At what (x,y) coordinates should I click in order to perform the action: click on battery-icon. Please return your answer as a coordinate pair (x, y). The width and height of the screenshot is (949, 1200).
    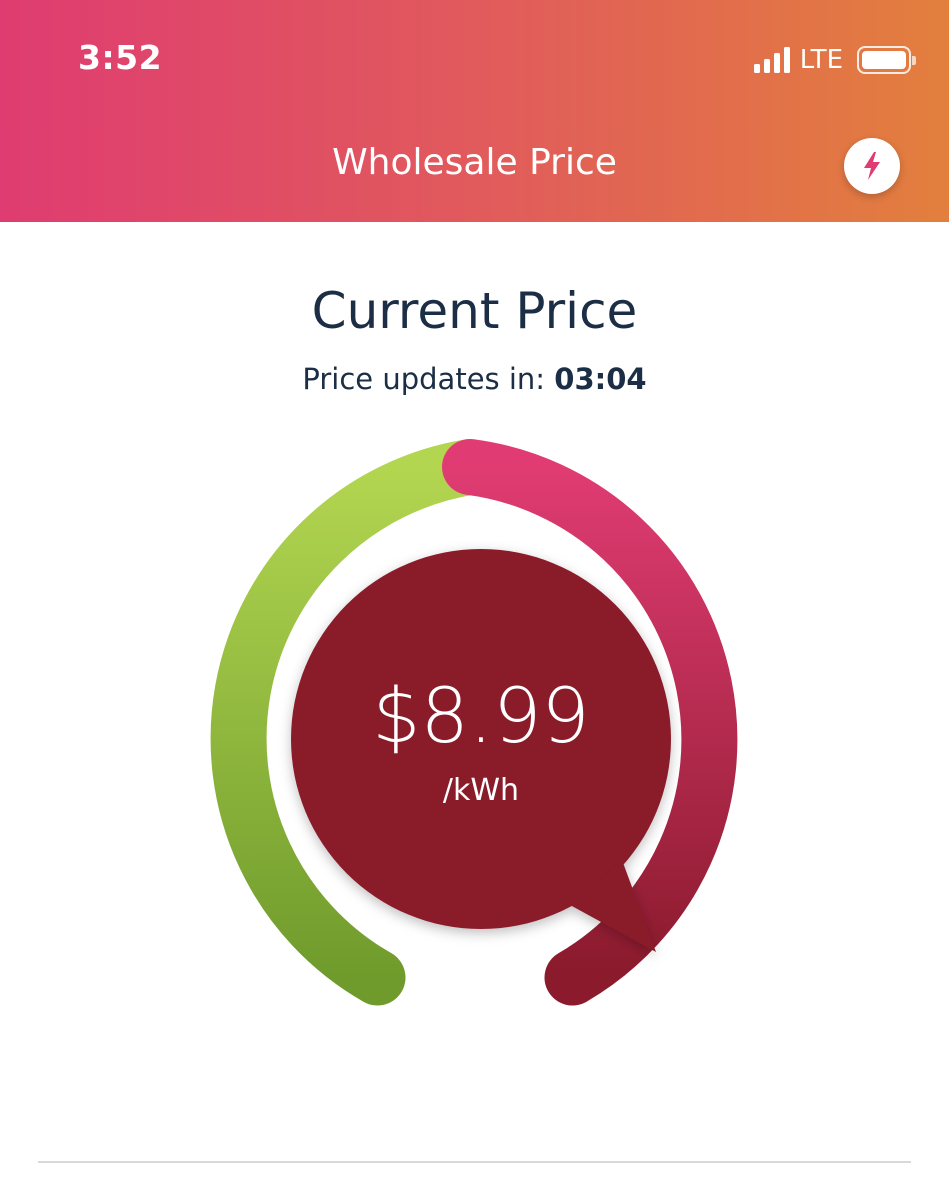
    Looking at the image, I should click on (886, 60).